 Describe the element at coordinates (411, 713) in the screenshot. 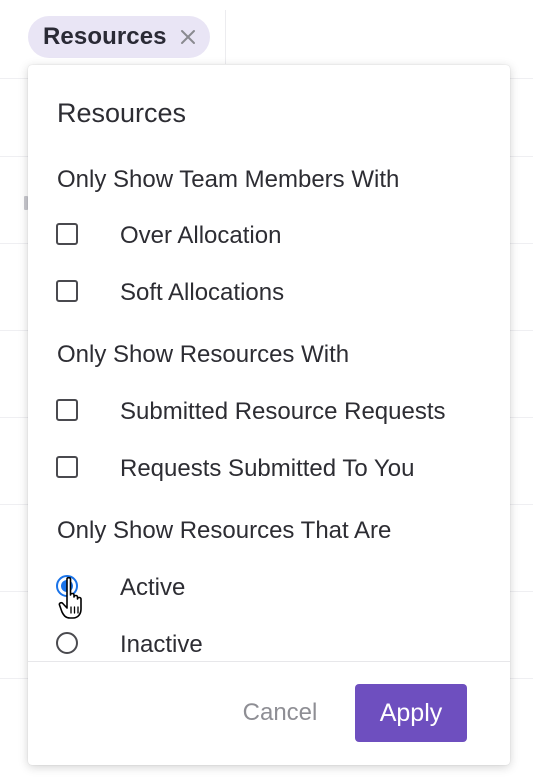

I see `apply-button: Apply` at that location.